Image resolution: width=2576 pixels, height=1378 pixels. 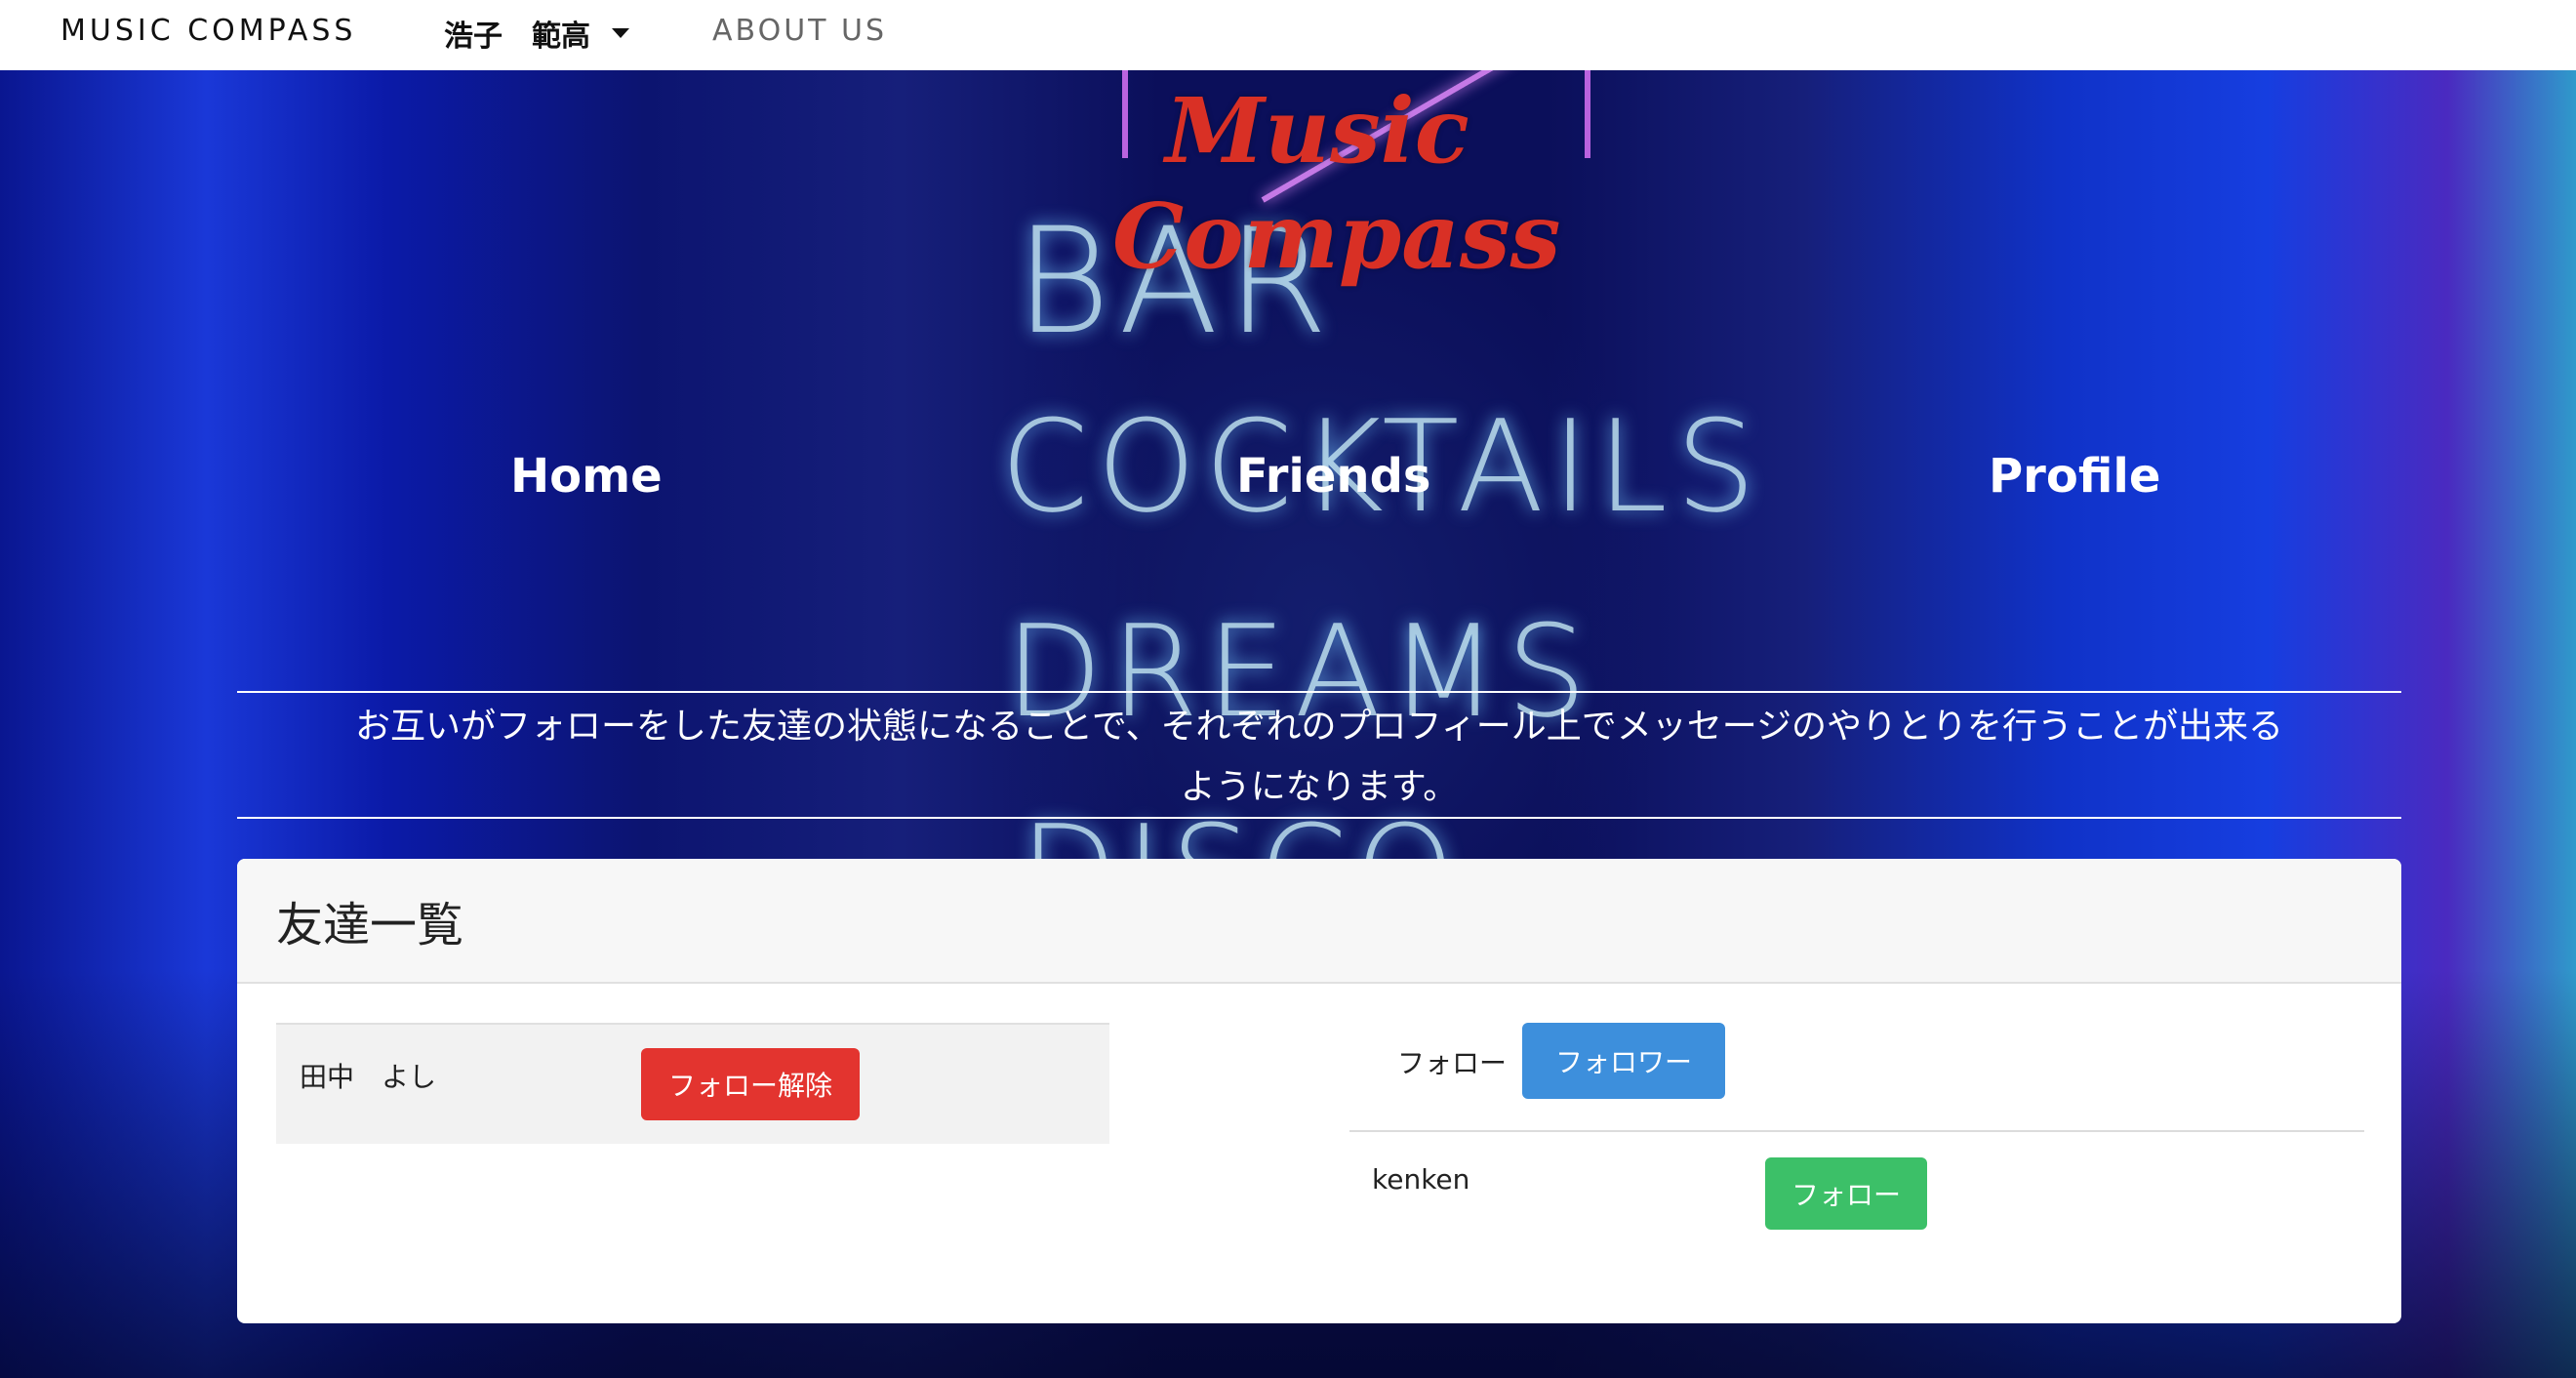 What do you see at coordinates (1336, 236) in the screenshot?
I see `logo-line-2: Compass` at bounding box center [1336, 236].